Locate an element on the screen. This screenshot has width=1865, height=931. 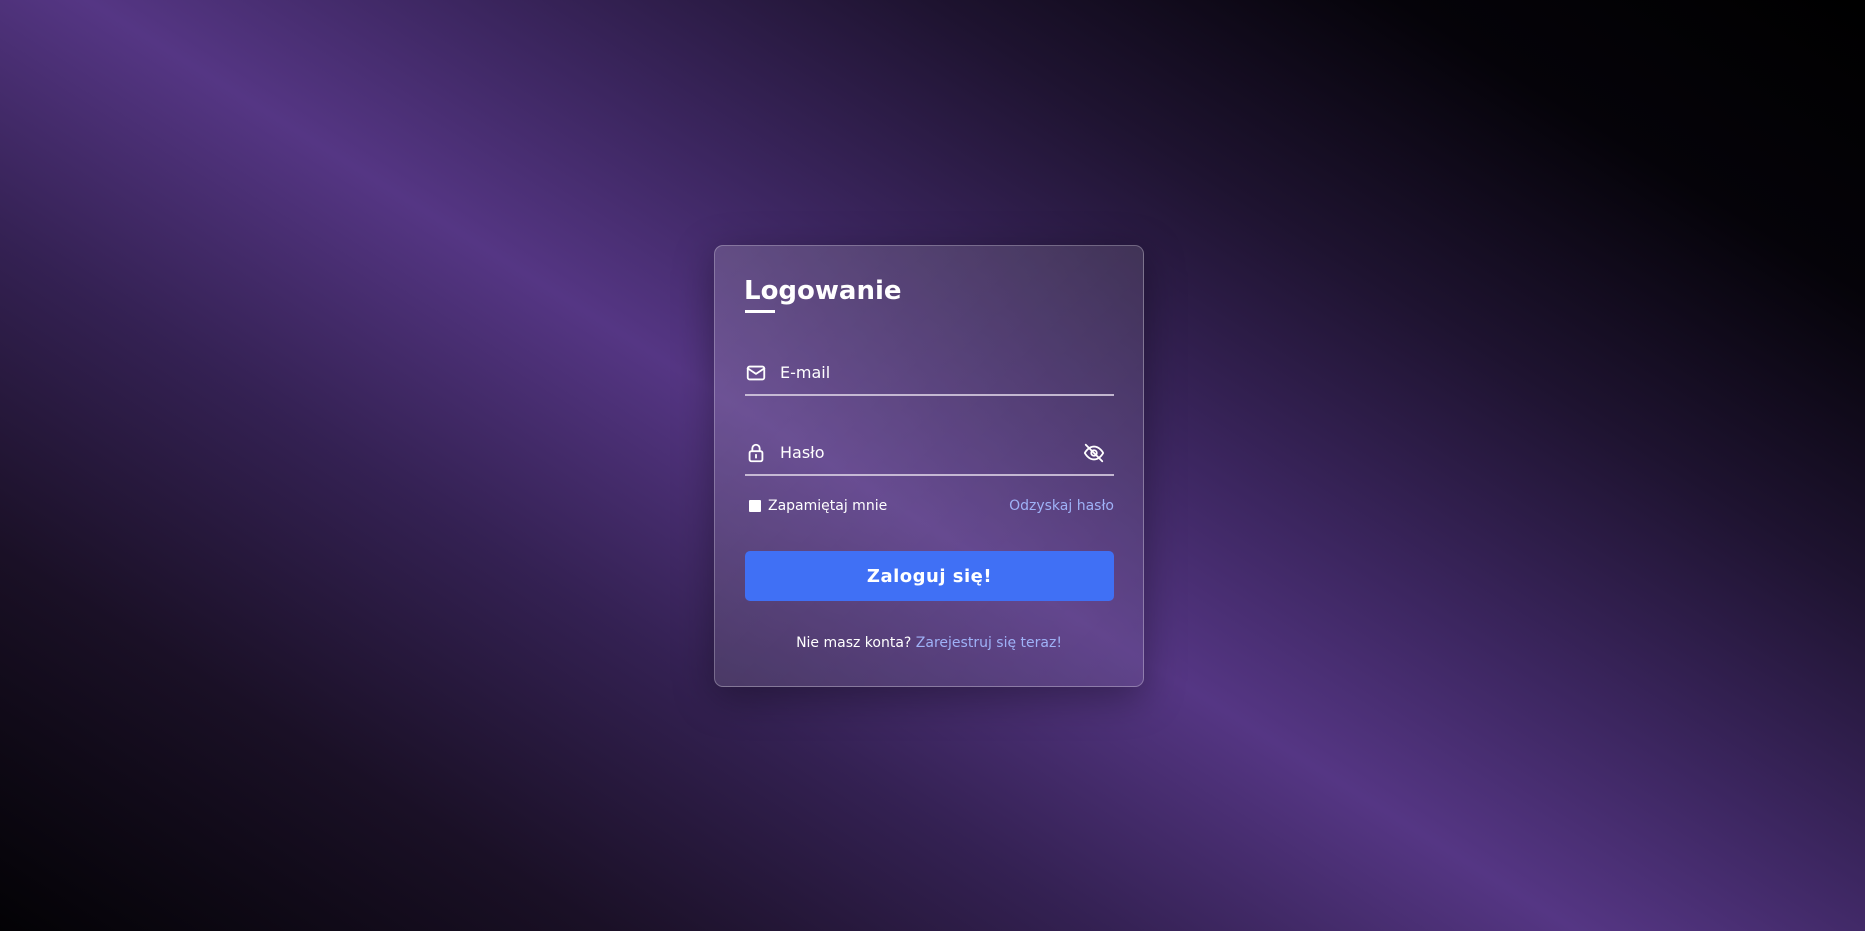
password-input is located at coordinates (925, 452).